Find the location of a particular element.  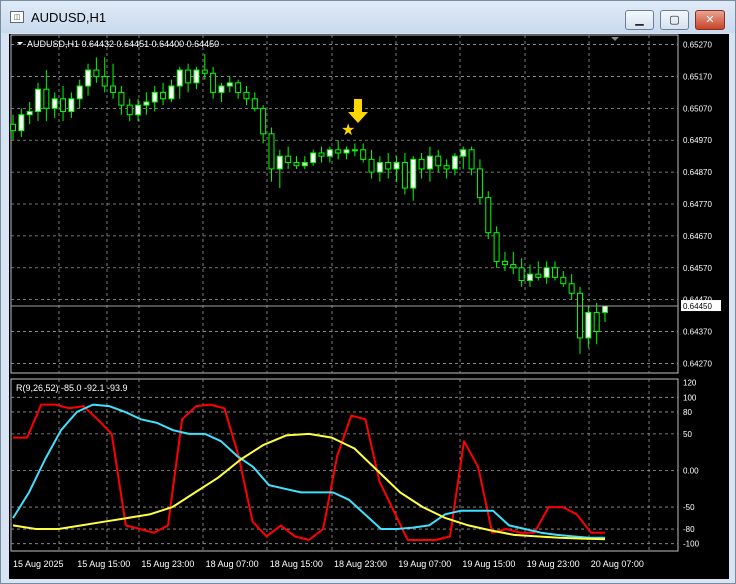

current-price-label: 0.64450 is located at coordinates (697, 306).